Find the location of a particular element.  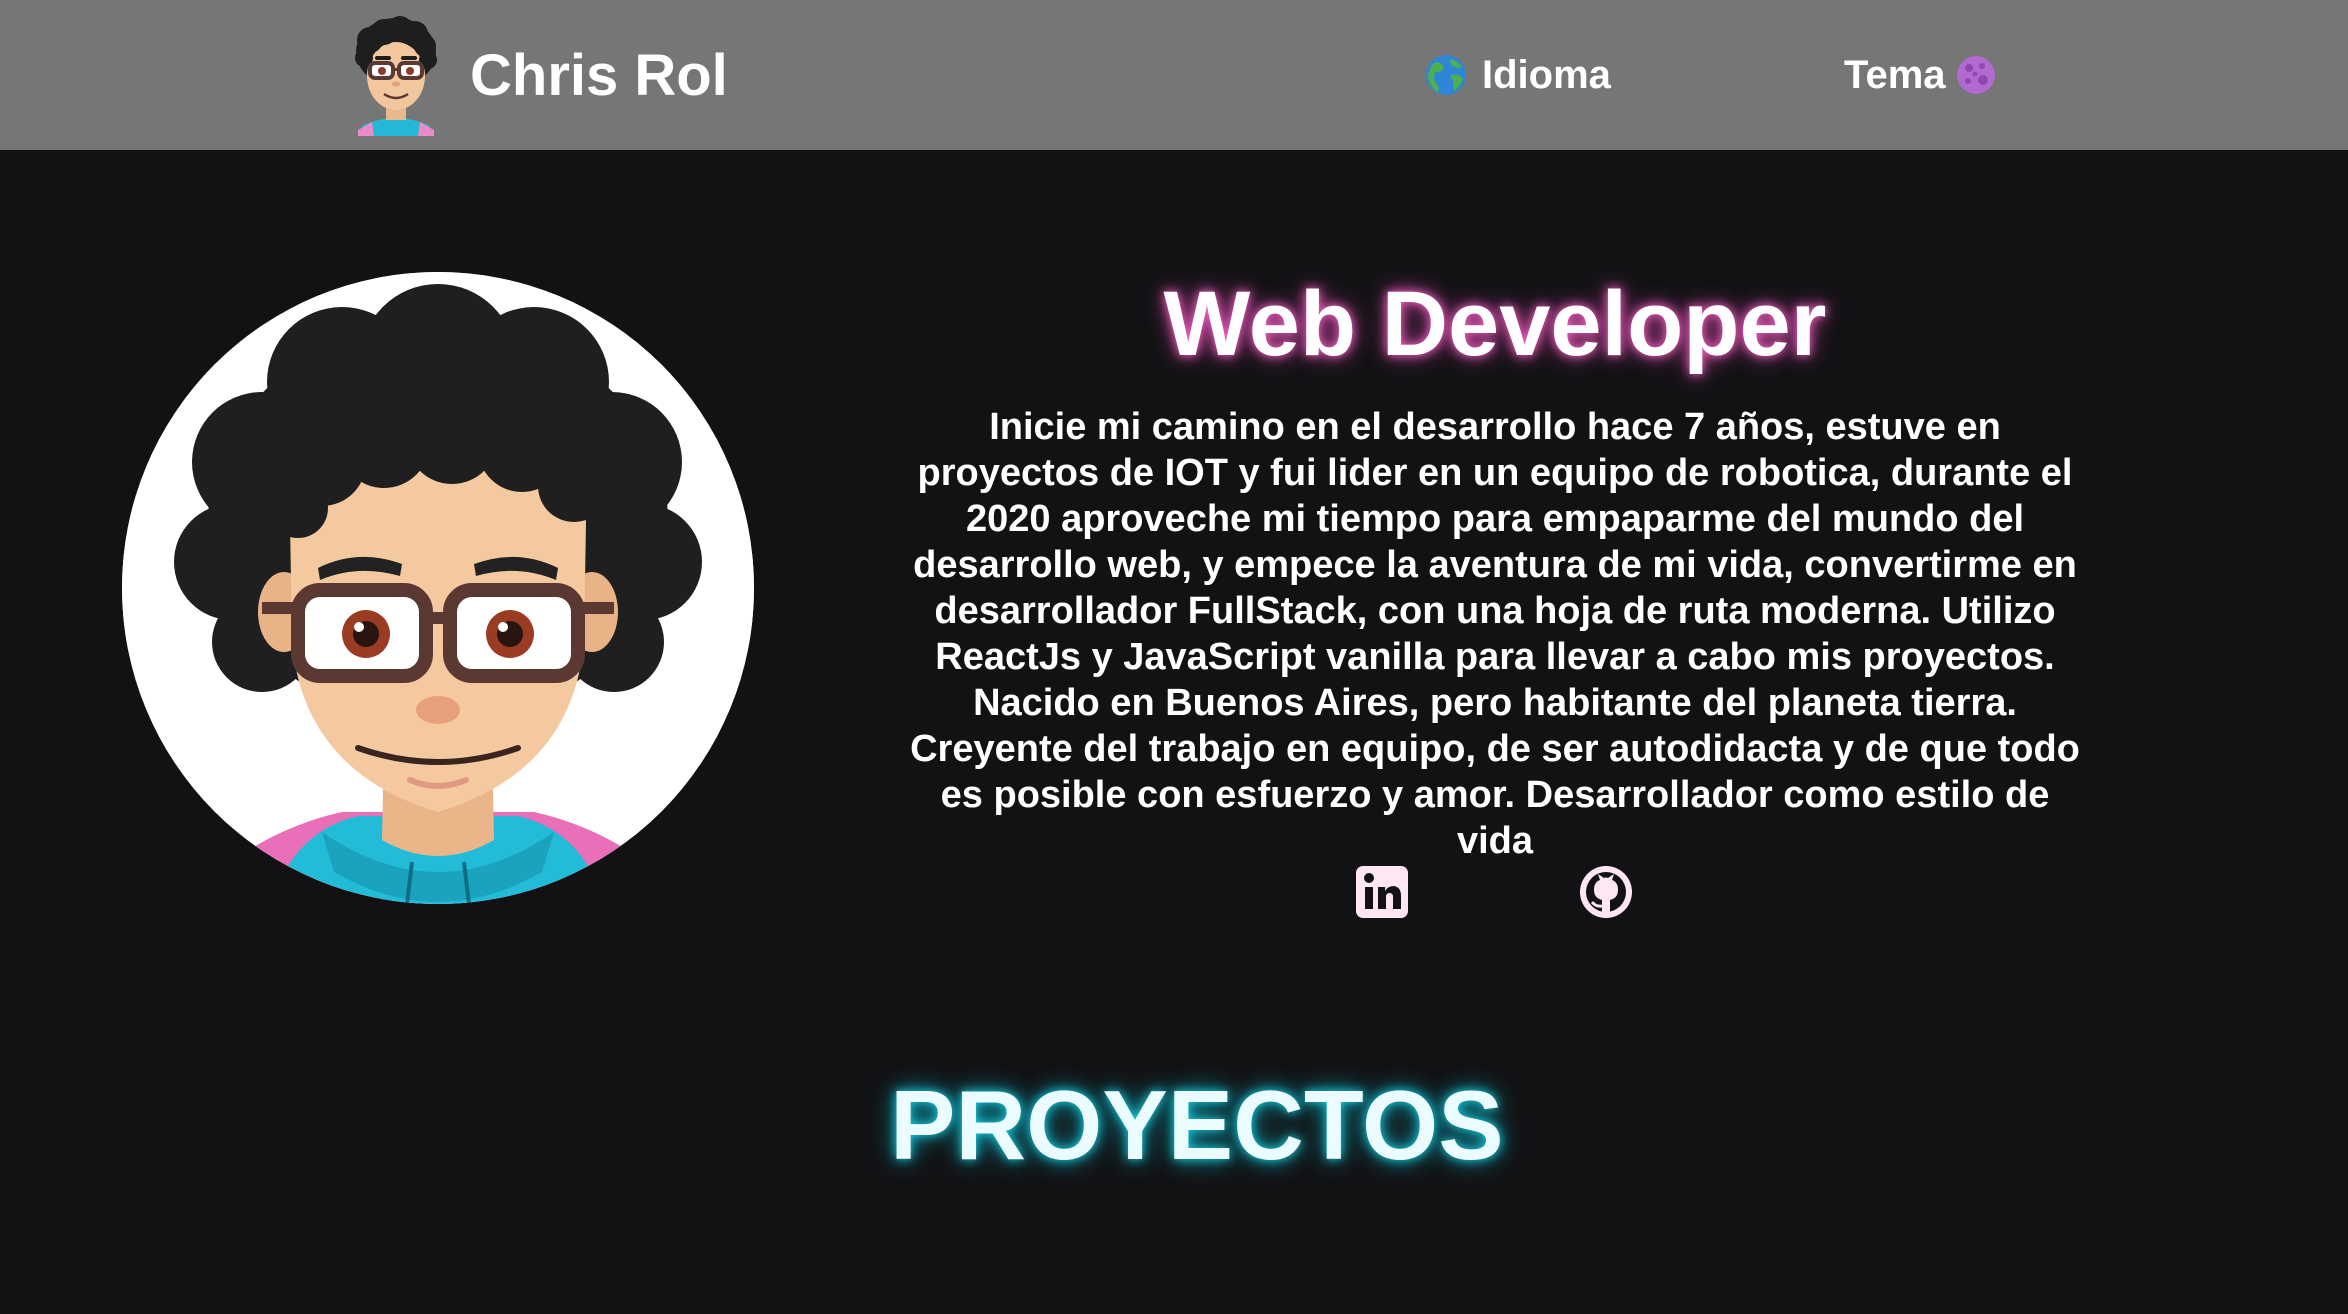

linkedin-link is located at coordinates (1382, 892).